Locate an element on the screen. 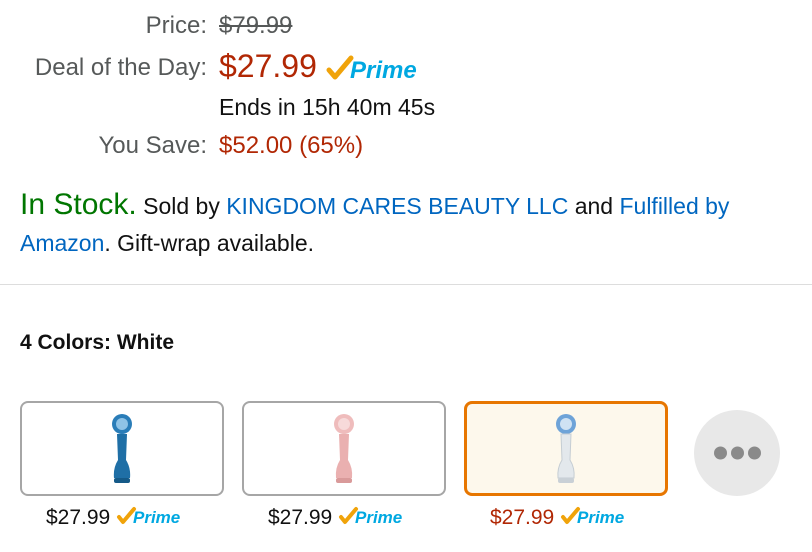  deal-label: Deal of the Day: is located at coordinates (120, 67).